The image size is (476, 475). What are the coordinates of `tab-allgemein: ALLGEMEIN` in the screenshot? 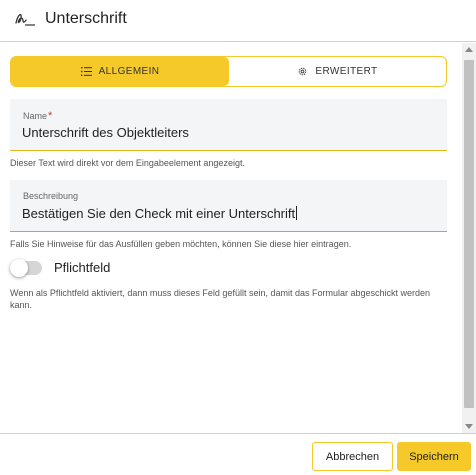 It's located at (120, 71).